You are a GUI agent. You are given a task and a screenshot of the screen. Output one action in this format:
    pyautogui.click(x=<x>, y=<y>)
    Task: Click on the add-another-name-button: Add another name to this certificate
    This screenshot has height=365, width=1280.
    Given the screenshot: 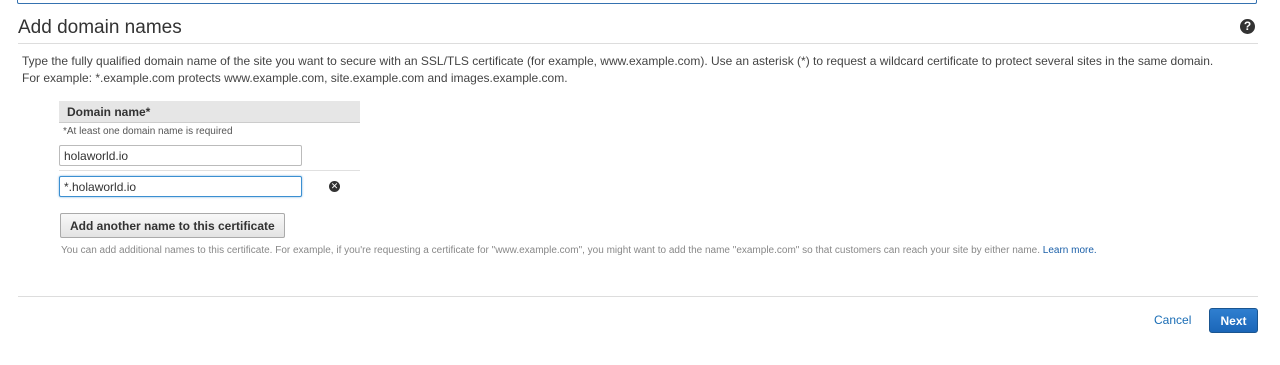 What is the action you would take?
    pyautogui.click(x=172, y=225)
    